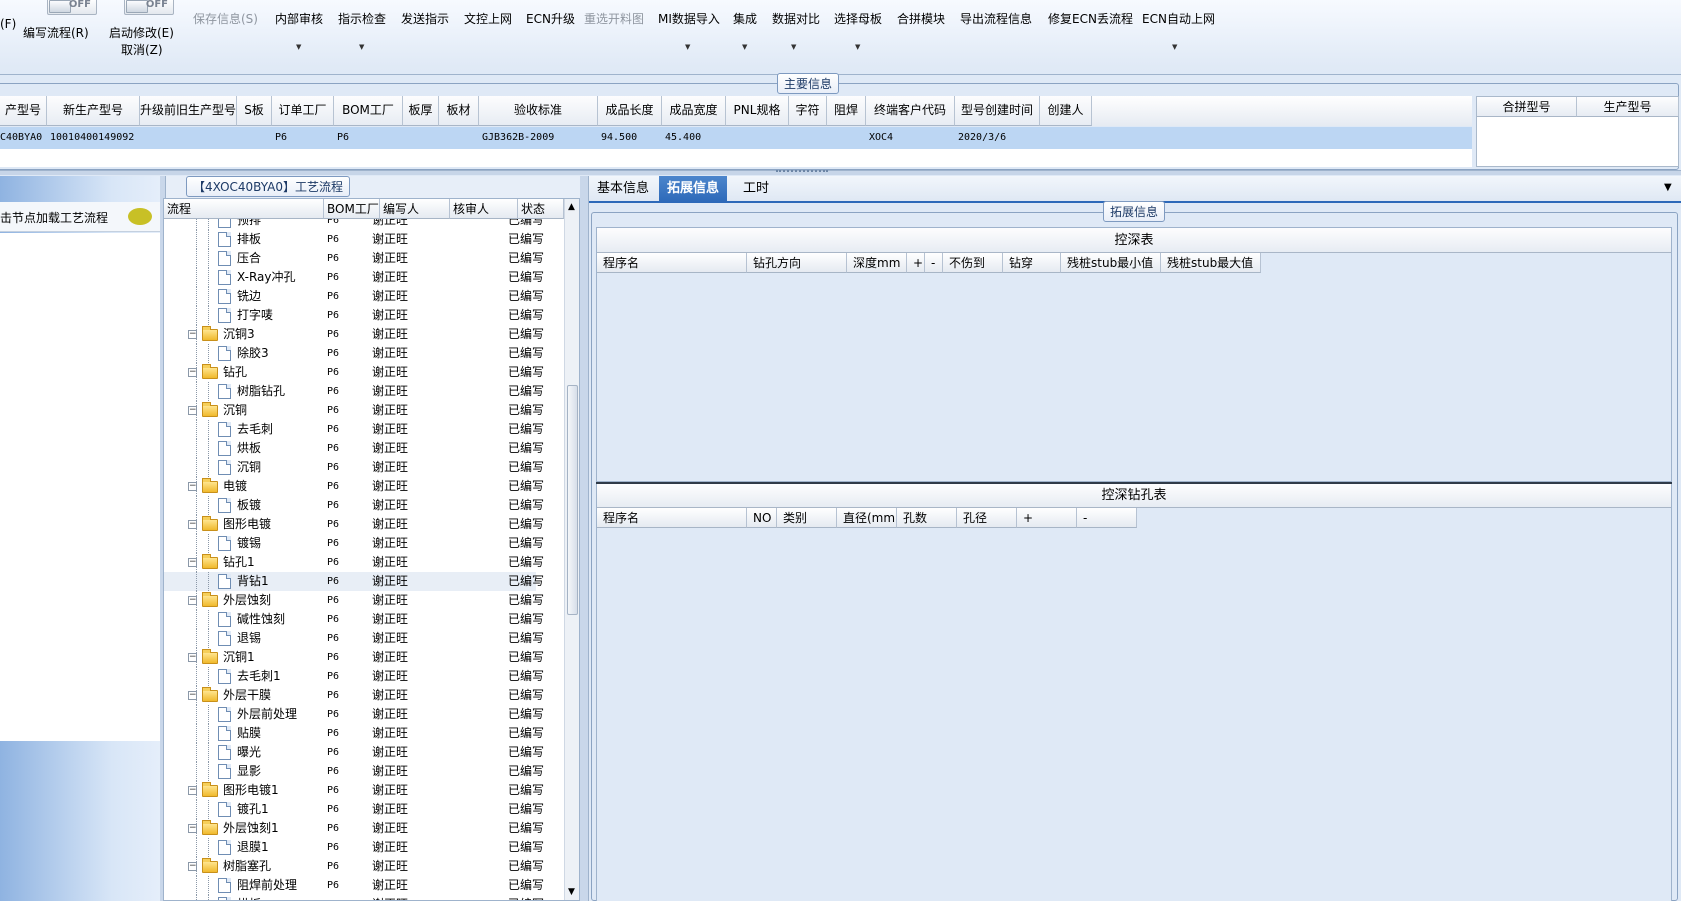 This screenshot has height=901, width=1681. I want to click on reselect-chart-button: 重选开料图, so click(614, 18).